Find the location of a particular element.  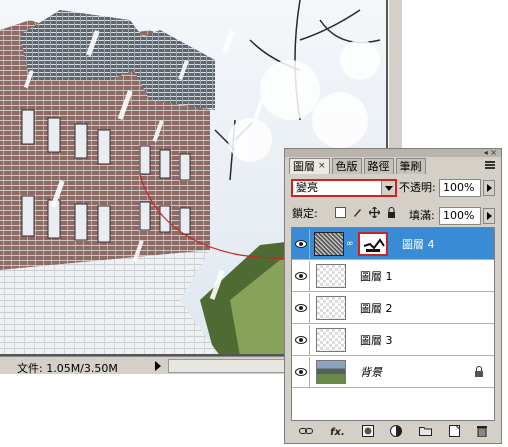

blend-mode-value: 變亮 is located at coordinates (307, 187).